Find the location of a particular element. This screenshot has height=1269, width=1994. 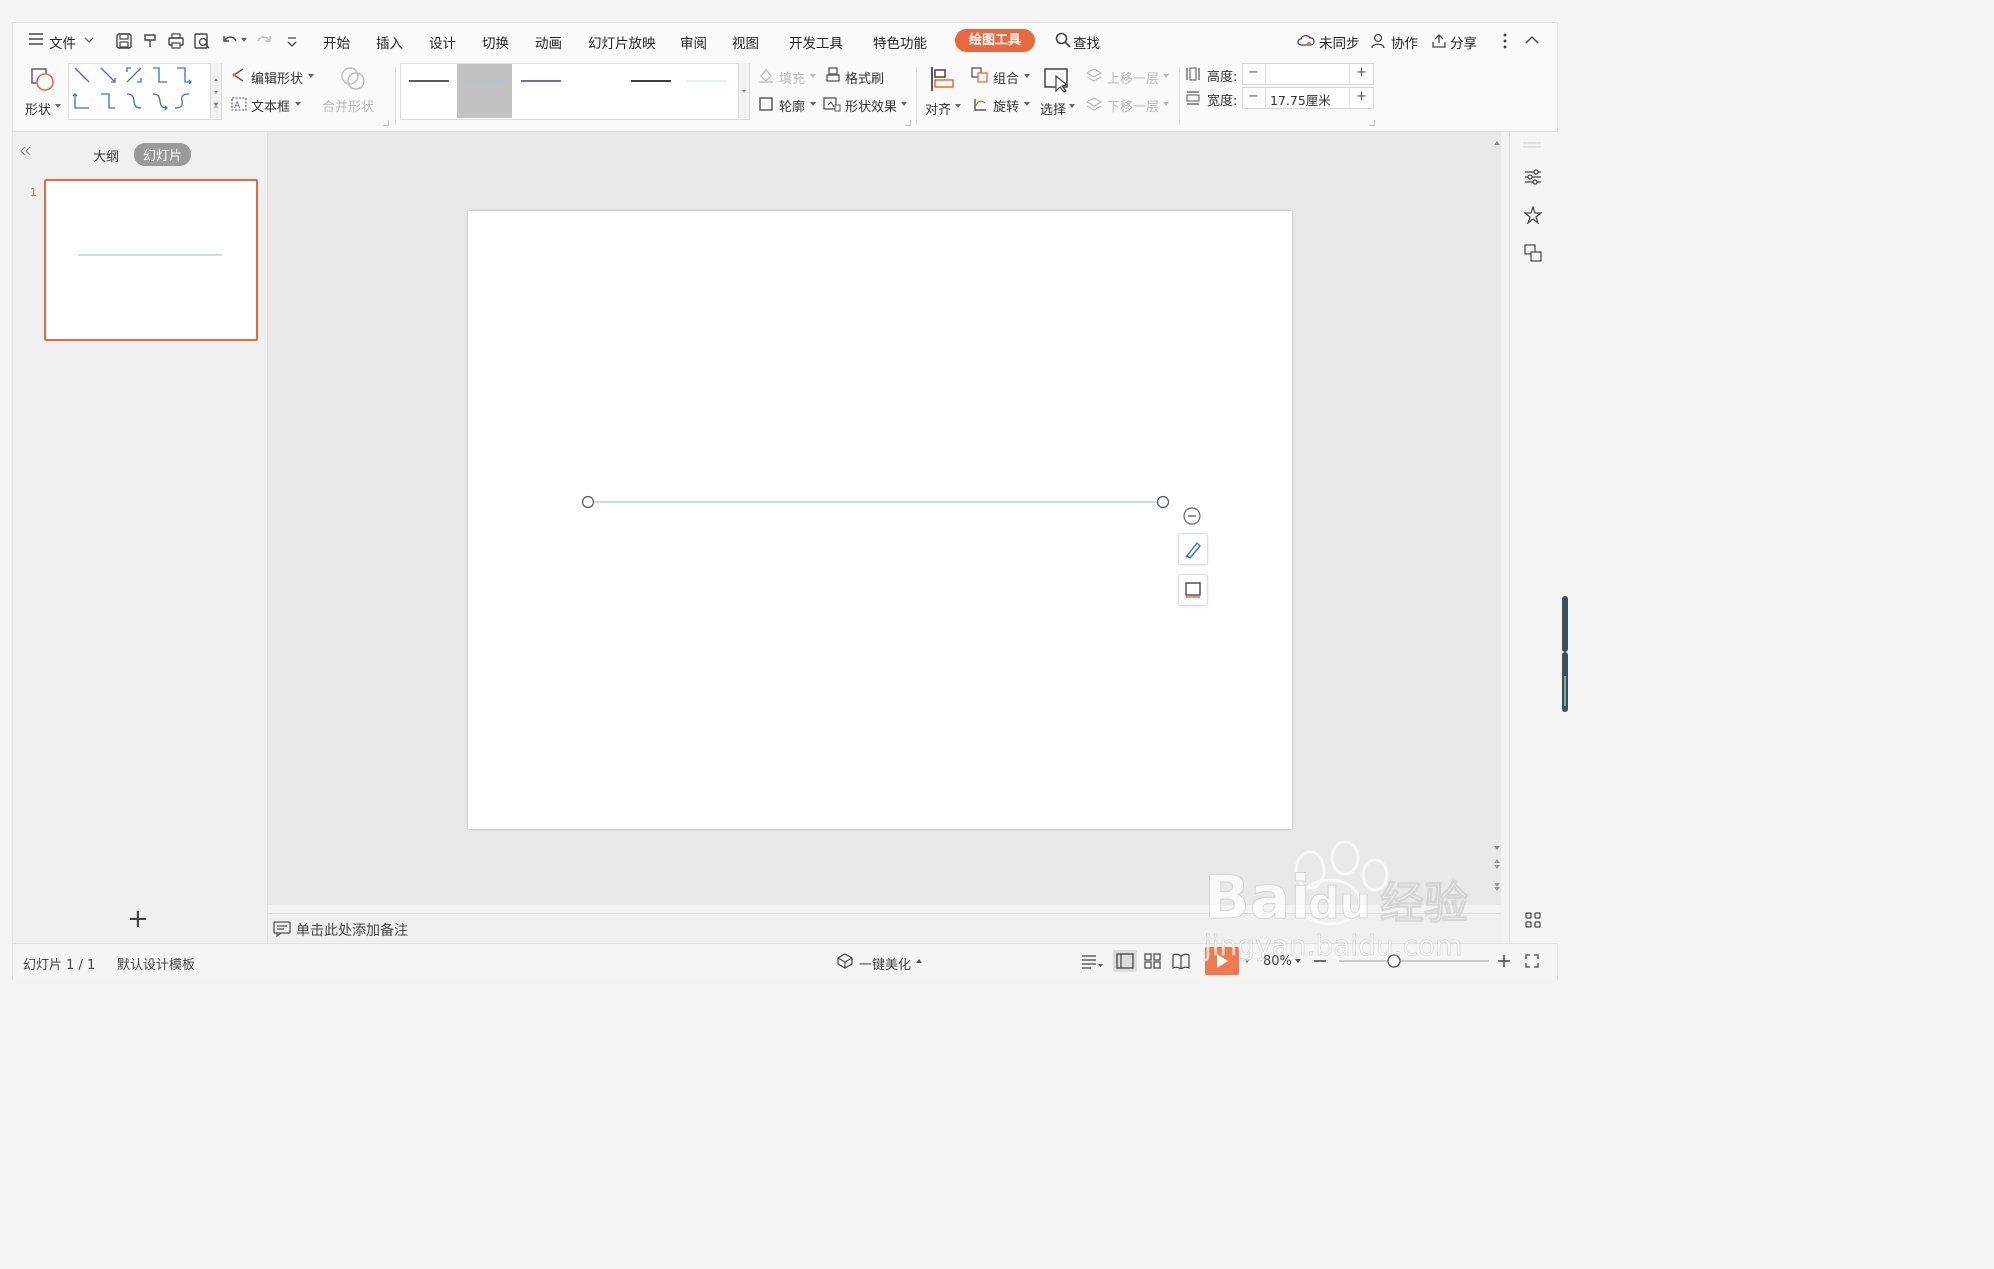

save-icon is located at coordinates (124, 41).